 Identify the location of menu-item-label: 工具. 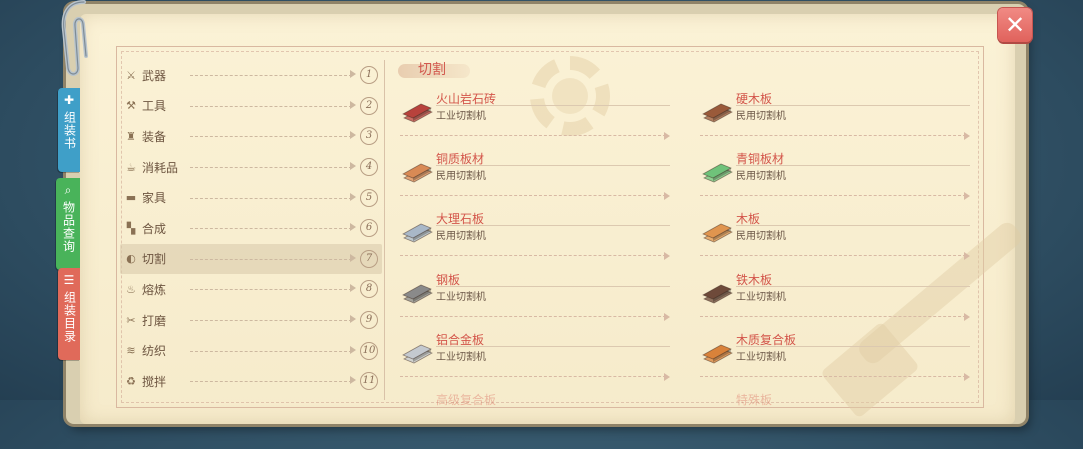
(154, 106).